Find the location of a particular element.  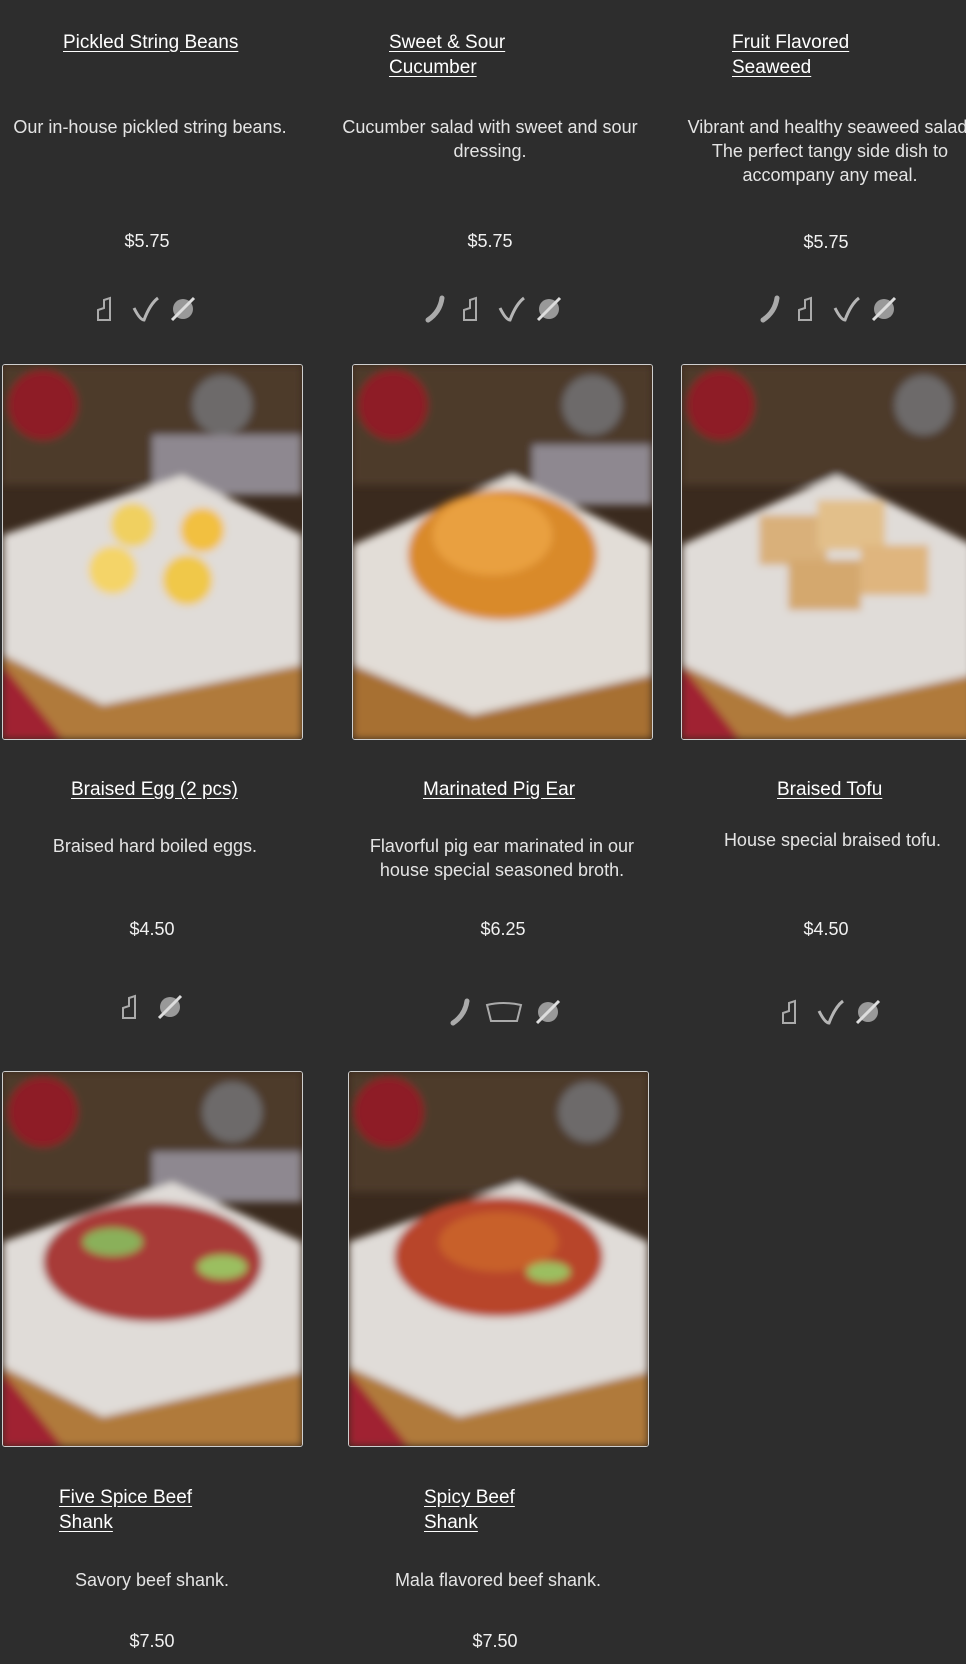

item-desc-braised-egg: Braised hard boiled eggs. is located at coordinates (155, 846).